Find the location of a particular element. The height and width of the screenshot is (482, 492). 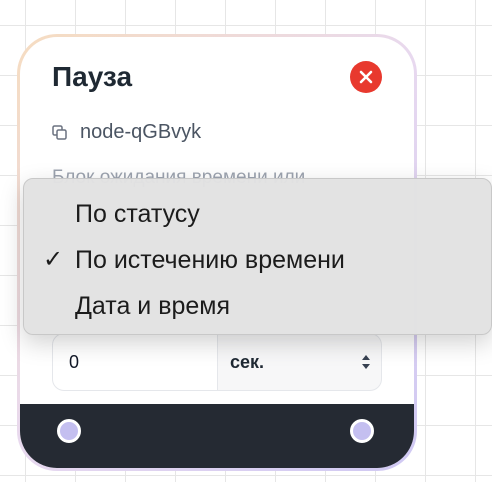

node-id-row: node-qGBvyk is located at coordinates (126, 132).